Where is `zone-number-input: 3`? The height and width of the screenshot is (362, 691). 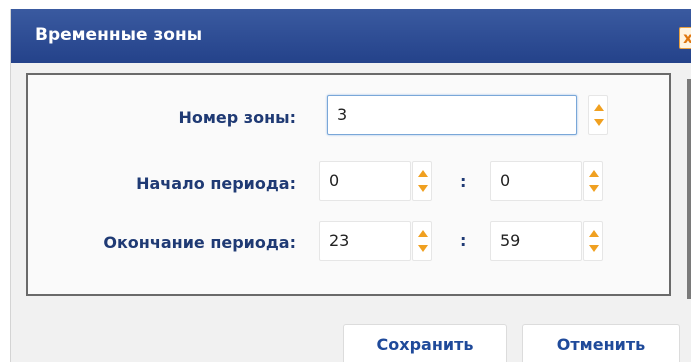 zone-number-input: 3 is located at coordinates (452, 115).